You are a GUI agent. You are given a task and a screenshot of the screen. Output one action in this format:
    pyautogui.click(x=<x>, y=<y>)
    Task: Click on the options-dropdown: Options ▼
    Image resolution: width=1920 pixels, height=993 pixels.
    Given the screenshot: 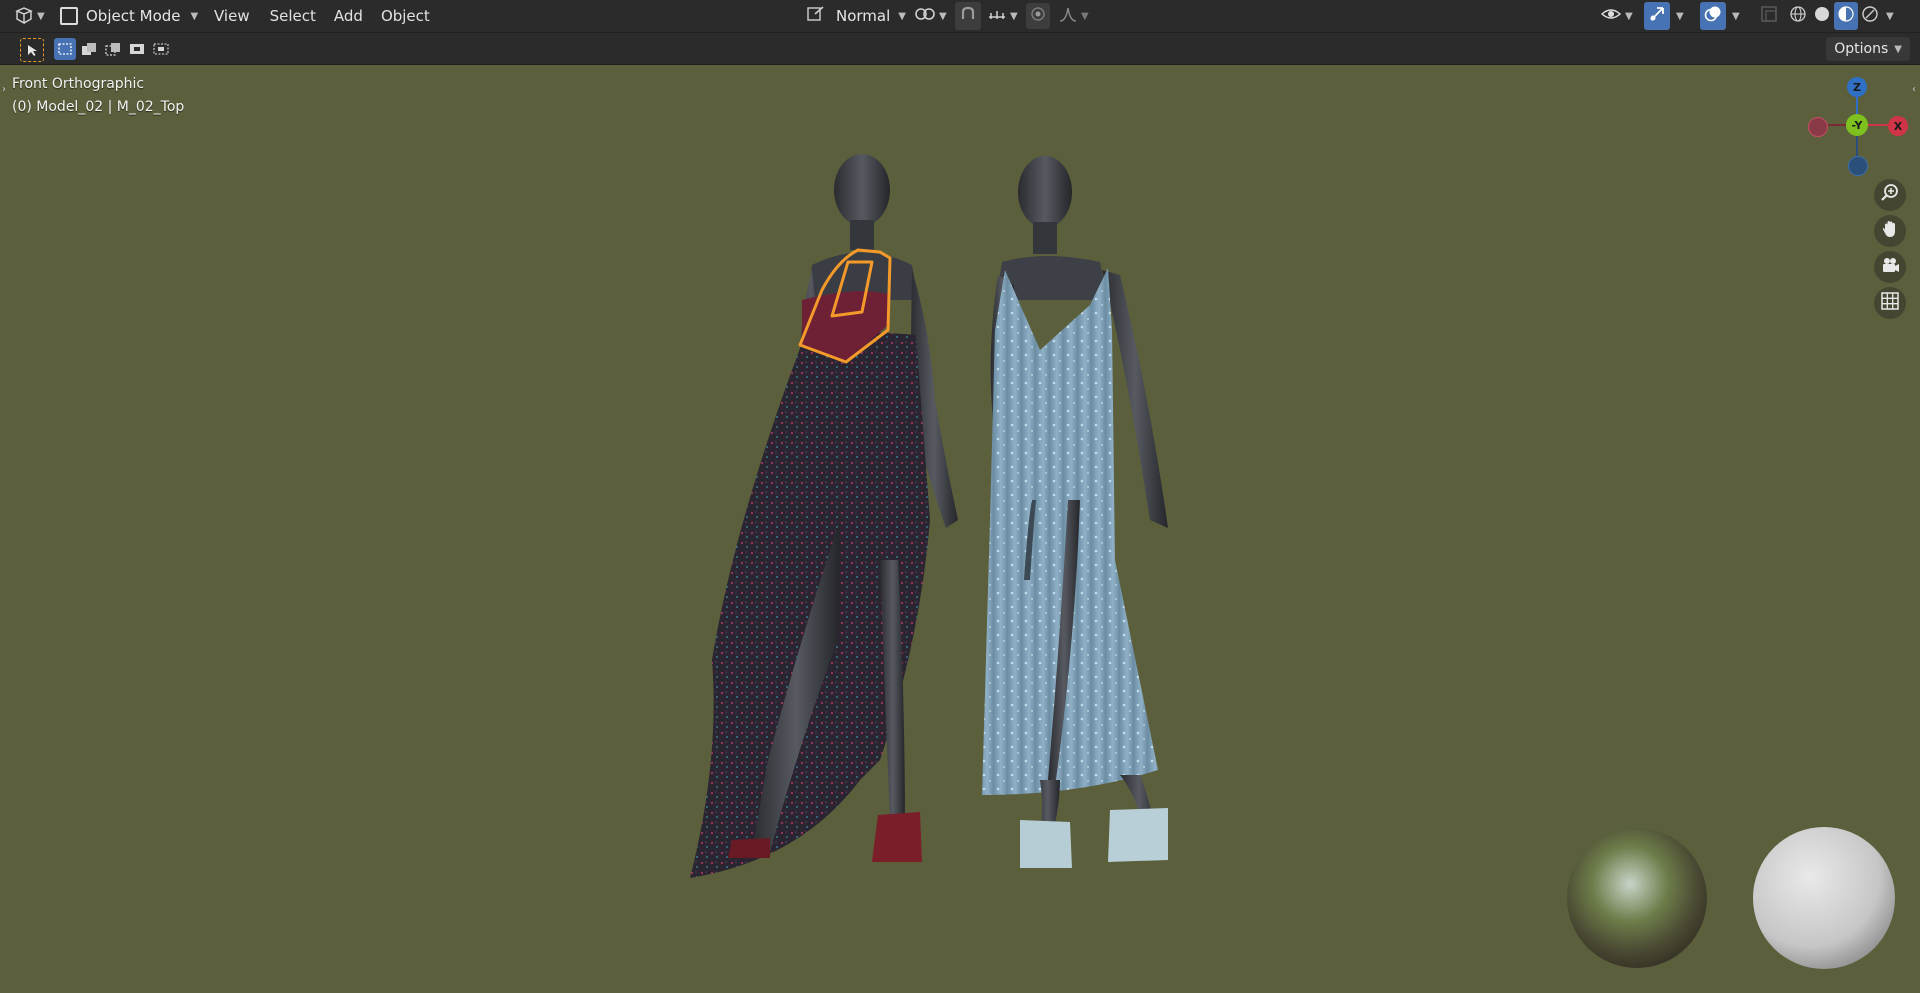 What is the action you would take?
    pyautogui.click(x=1868, y=49)
    